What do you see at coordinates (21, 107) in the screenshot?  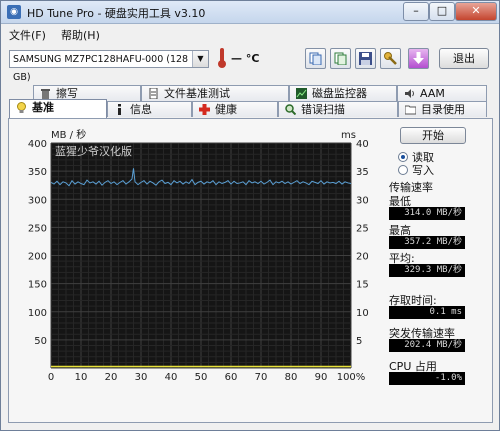 I see `lightbulb-icon` at bounding box center [21, 107].